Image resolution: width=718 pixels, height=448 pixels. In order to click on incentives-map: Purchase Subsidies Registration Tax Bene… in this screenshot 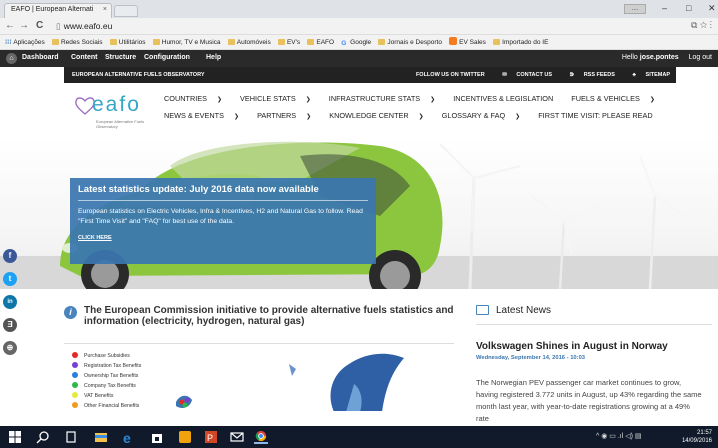, I will do `click(259, 377)`.